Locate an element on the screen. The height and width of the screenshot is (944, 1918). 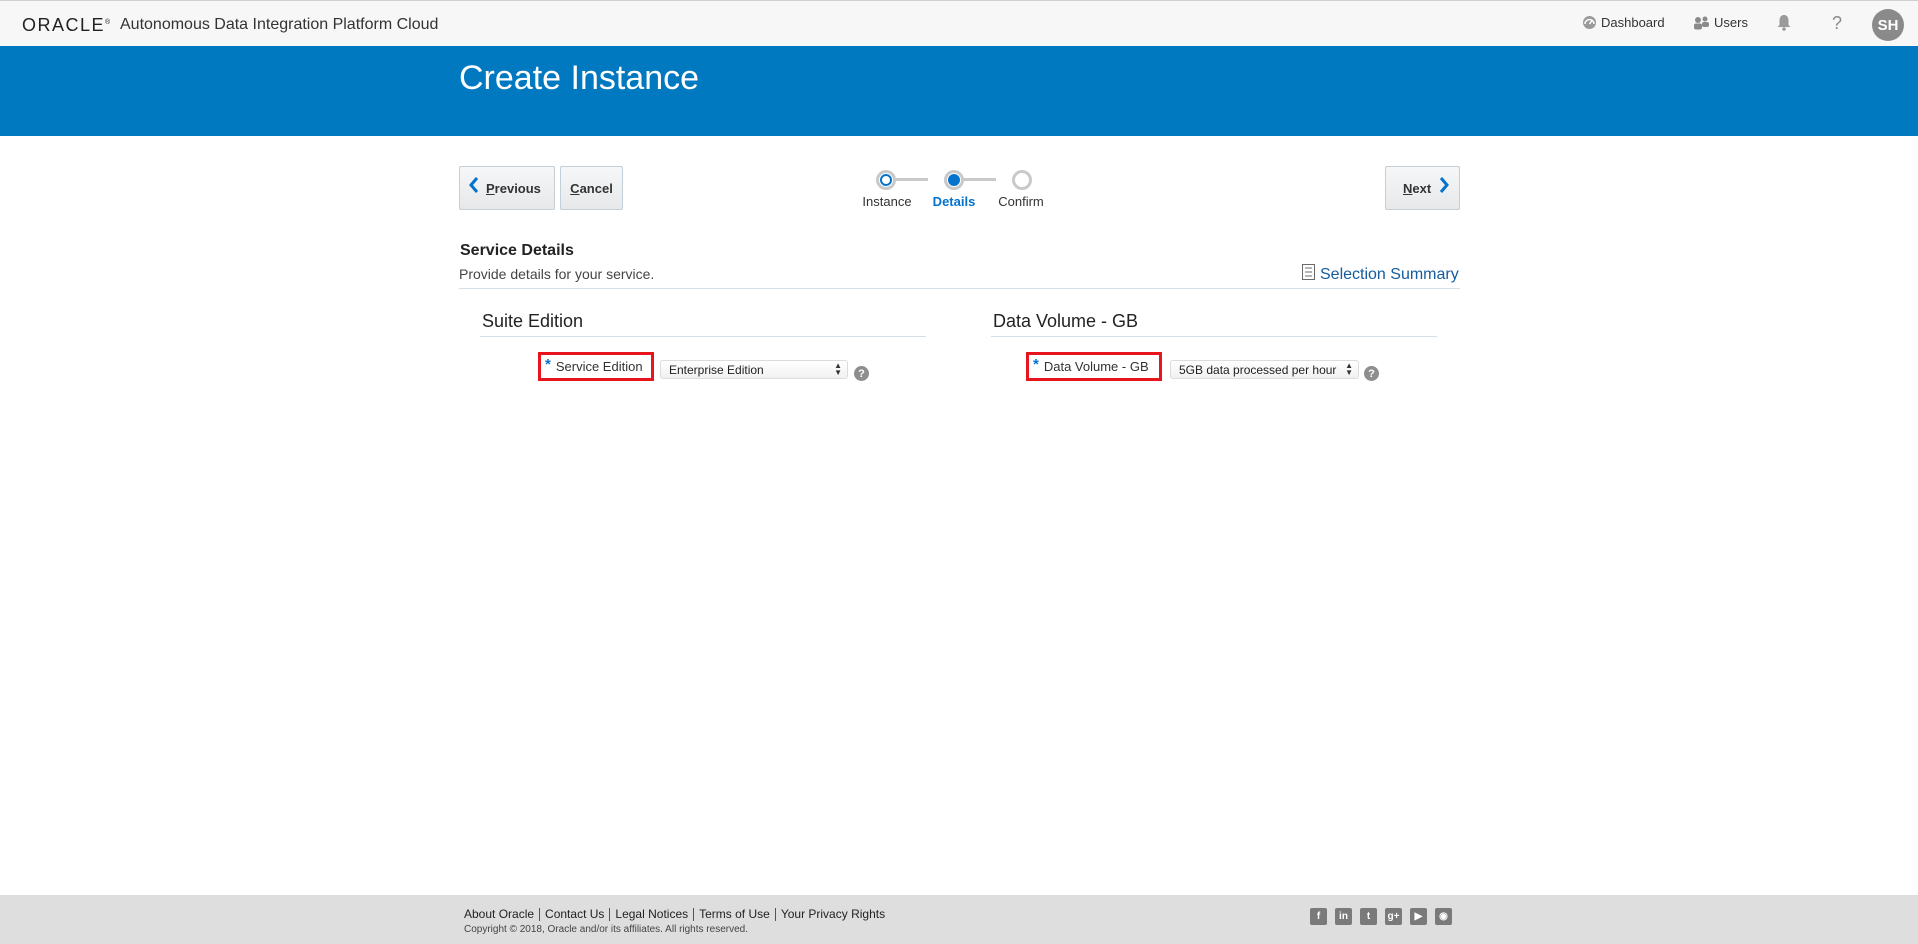
data-volume-label-text: Data Volume - GB is located at coordinates (1096, 366).